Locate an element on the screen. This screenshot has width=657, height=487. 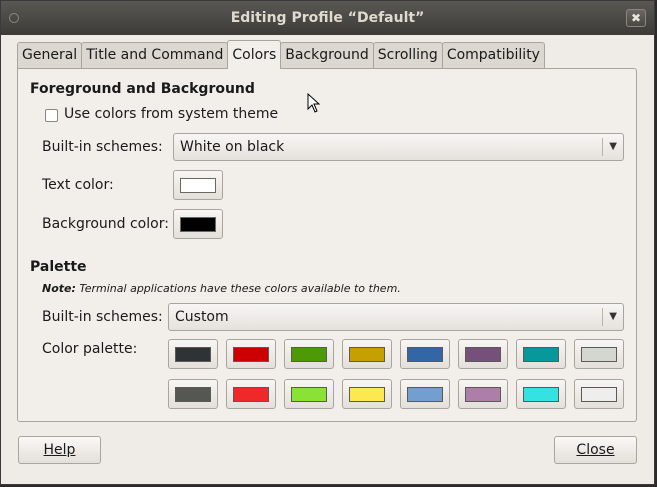
tab-scrolling: Scrolling is located at coordinates (407, 55).